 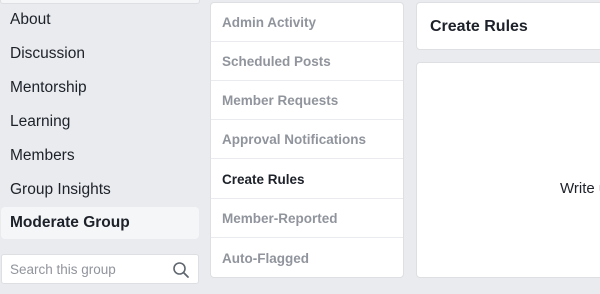 What do you see at coordinates (48, 88) in the screenshot?
I see `sidebar-item-mentorship: Mentorship` at bounding box center [48, 88].